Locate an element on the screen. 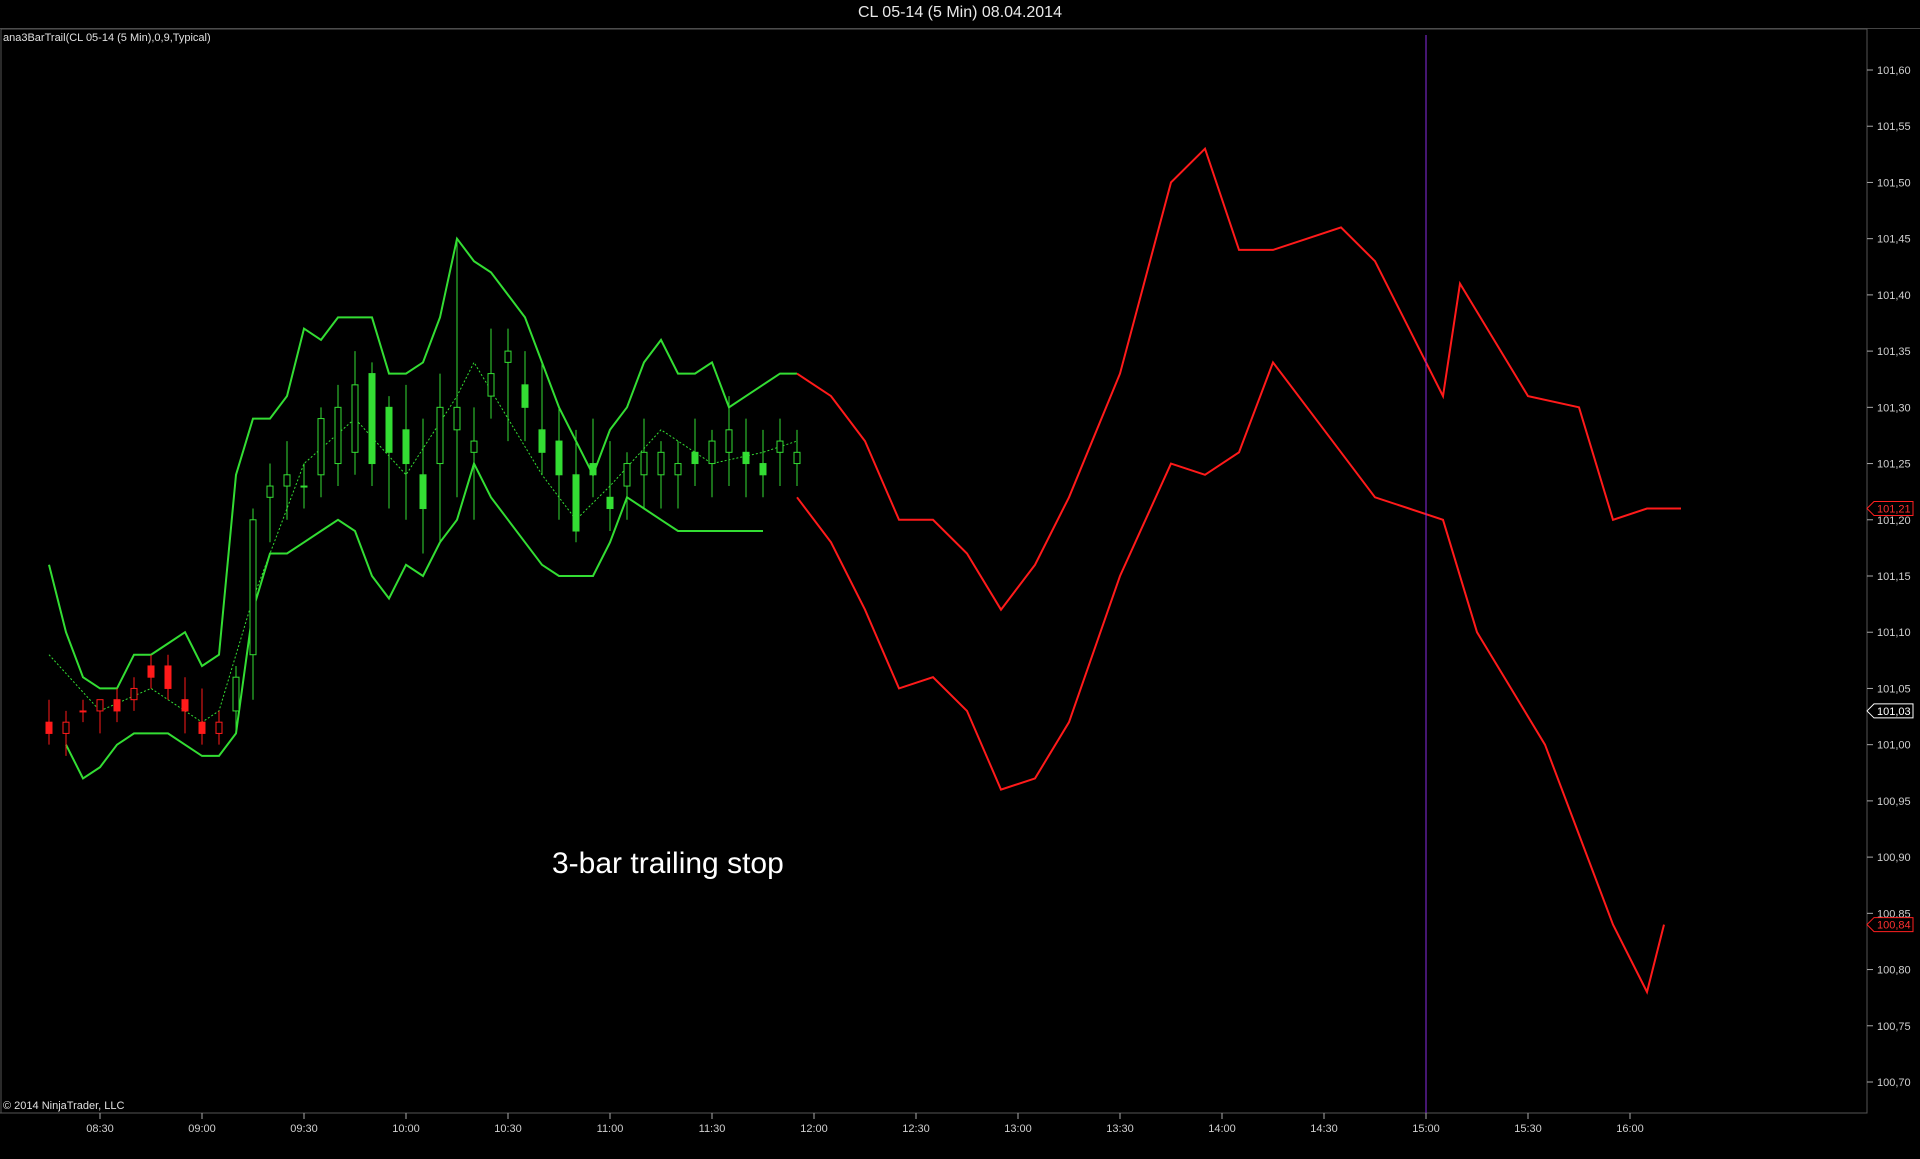 The height and width of the screenshot is (1159, 1920). x-tick-label: 15:00 is located at coordinates (1426, 1129).